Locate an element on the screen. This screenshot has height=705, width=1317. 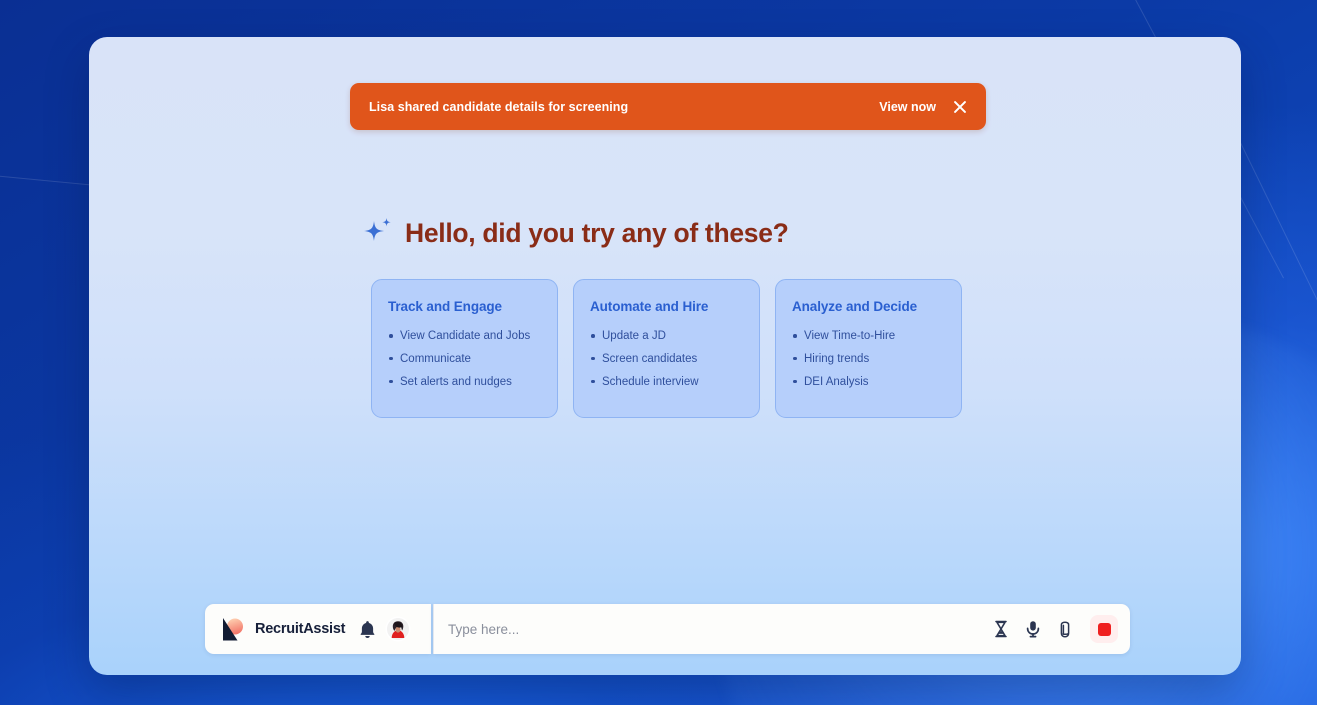
stop-button is located at coordinates (1104, 629).